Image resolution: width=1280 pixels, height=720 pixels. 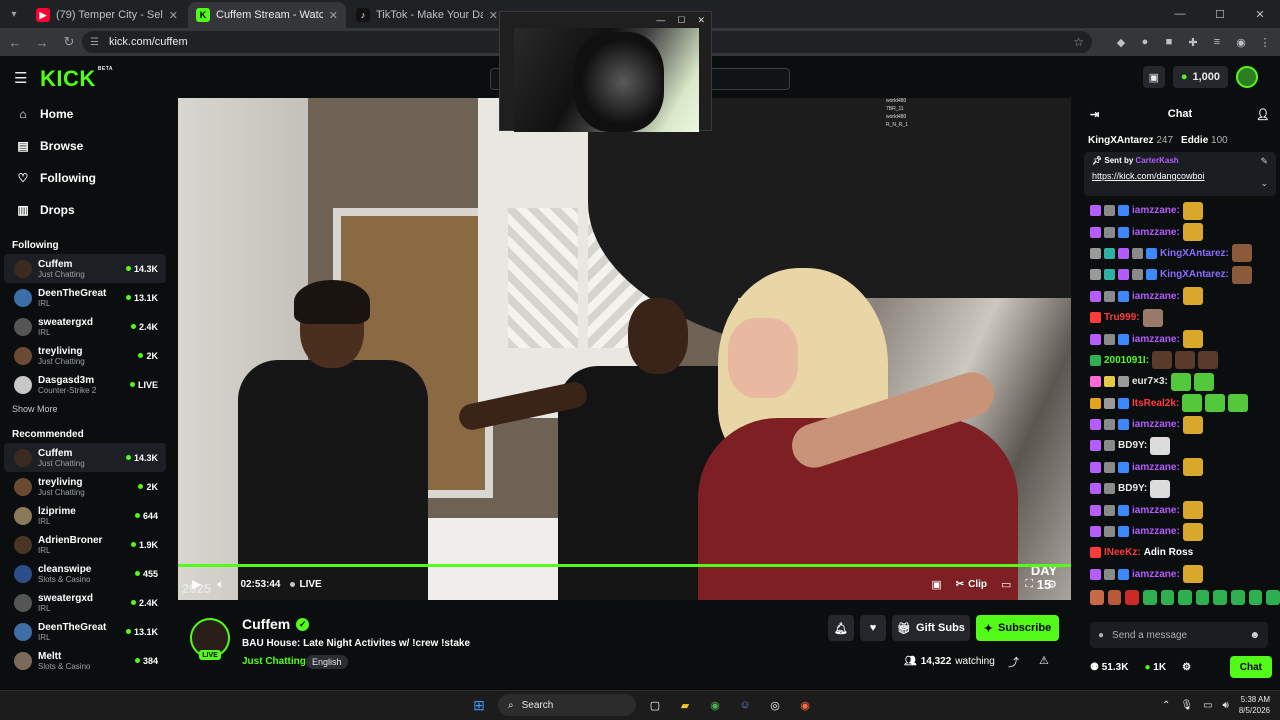 What do you see at coordinates (1193, 42) in the screenshot?
I see `puzzle-icon: ✚` at bounding box center [1193, 42].